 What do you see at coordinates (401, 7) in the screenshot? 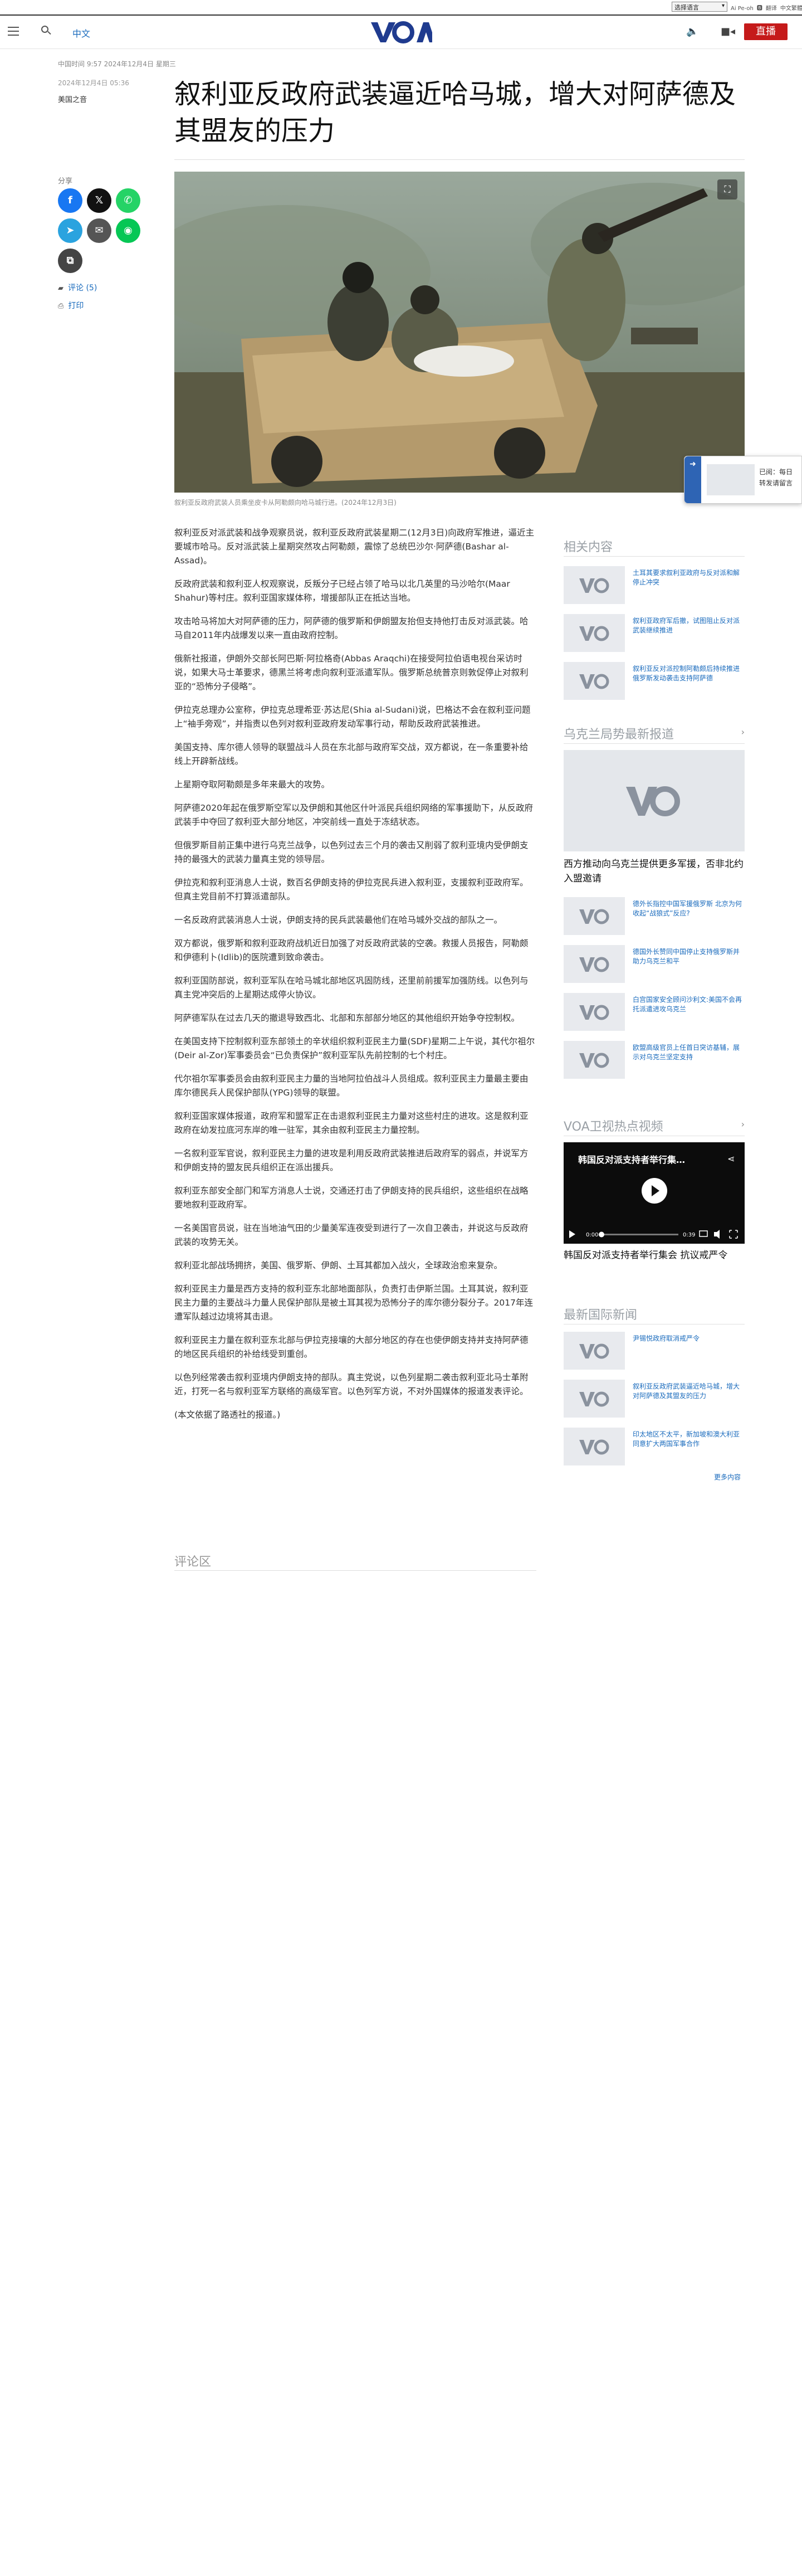
I see `utility-bar: 选择语言 Ai Pe-oh🅱 翻译中文繁體` at bounding box center [401, 7].